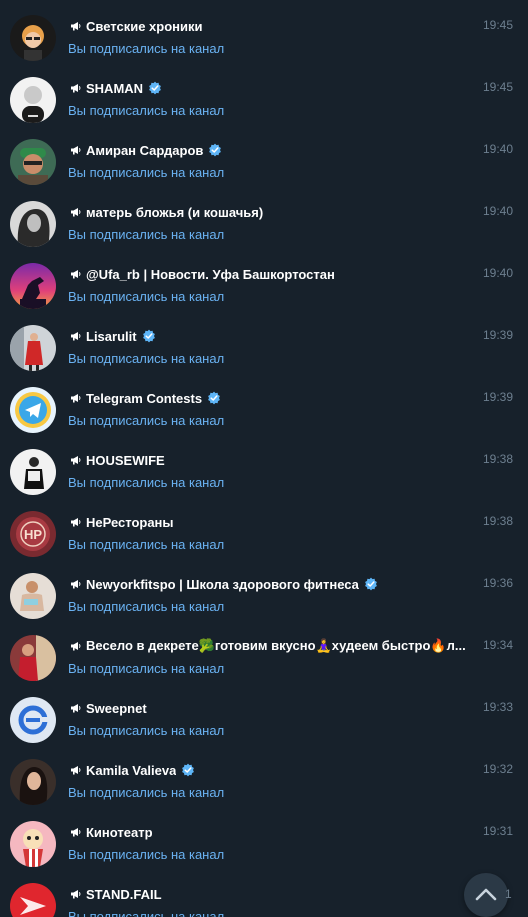 This screenshot has width=528, height=917. What do you see at coordinates (33, 348) in the screenshot?
I see `woman-red-avatar` at bounding box center [33, 348].